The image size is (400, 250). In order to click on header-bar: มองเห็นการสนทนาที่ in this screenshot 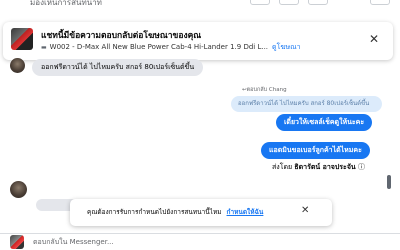, I will do `click(200, 5)`.